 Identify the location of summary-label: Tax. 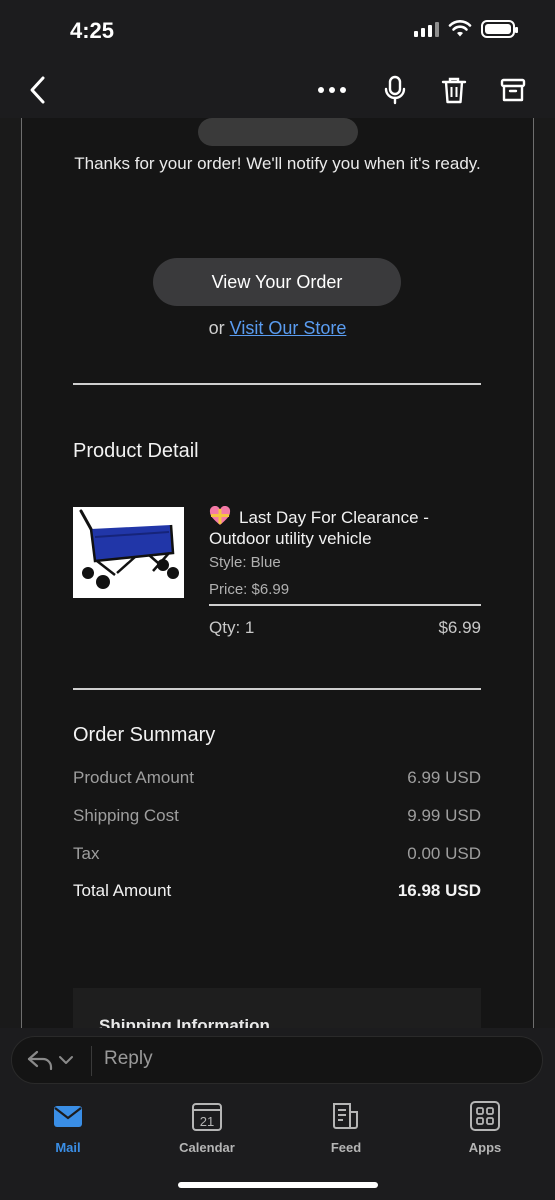
(86, 853).